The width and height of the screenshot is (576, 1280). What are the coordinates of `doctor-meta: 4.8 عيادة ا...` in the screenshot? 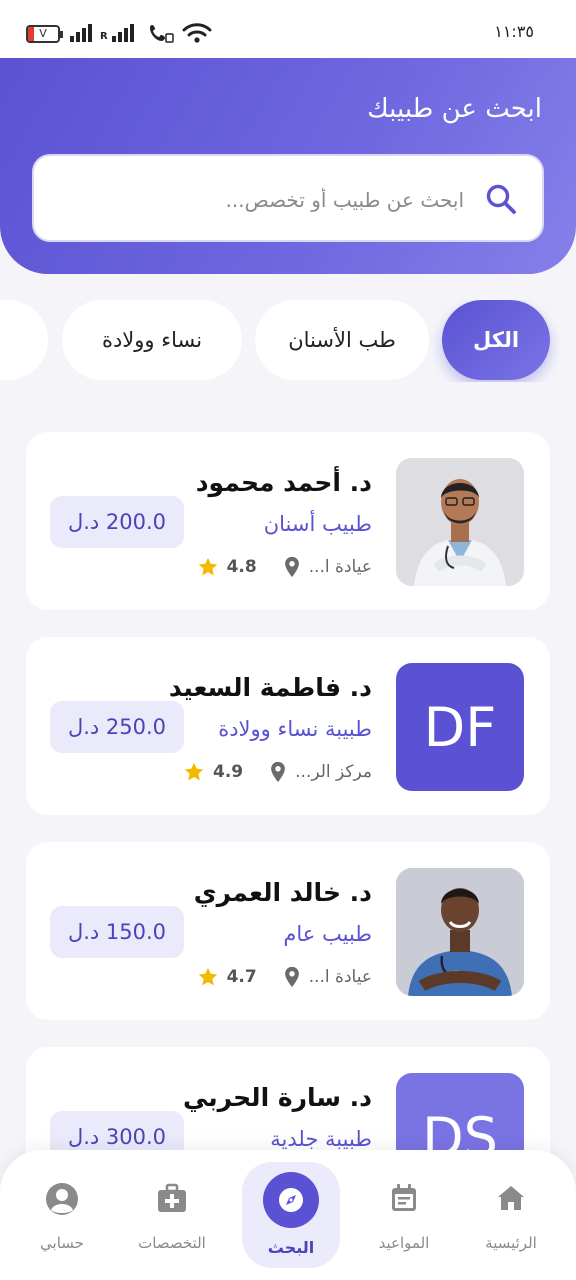 It's located at (284, 567).